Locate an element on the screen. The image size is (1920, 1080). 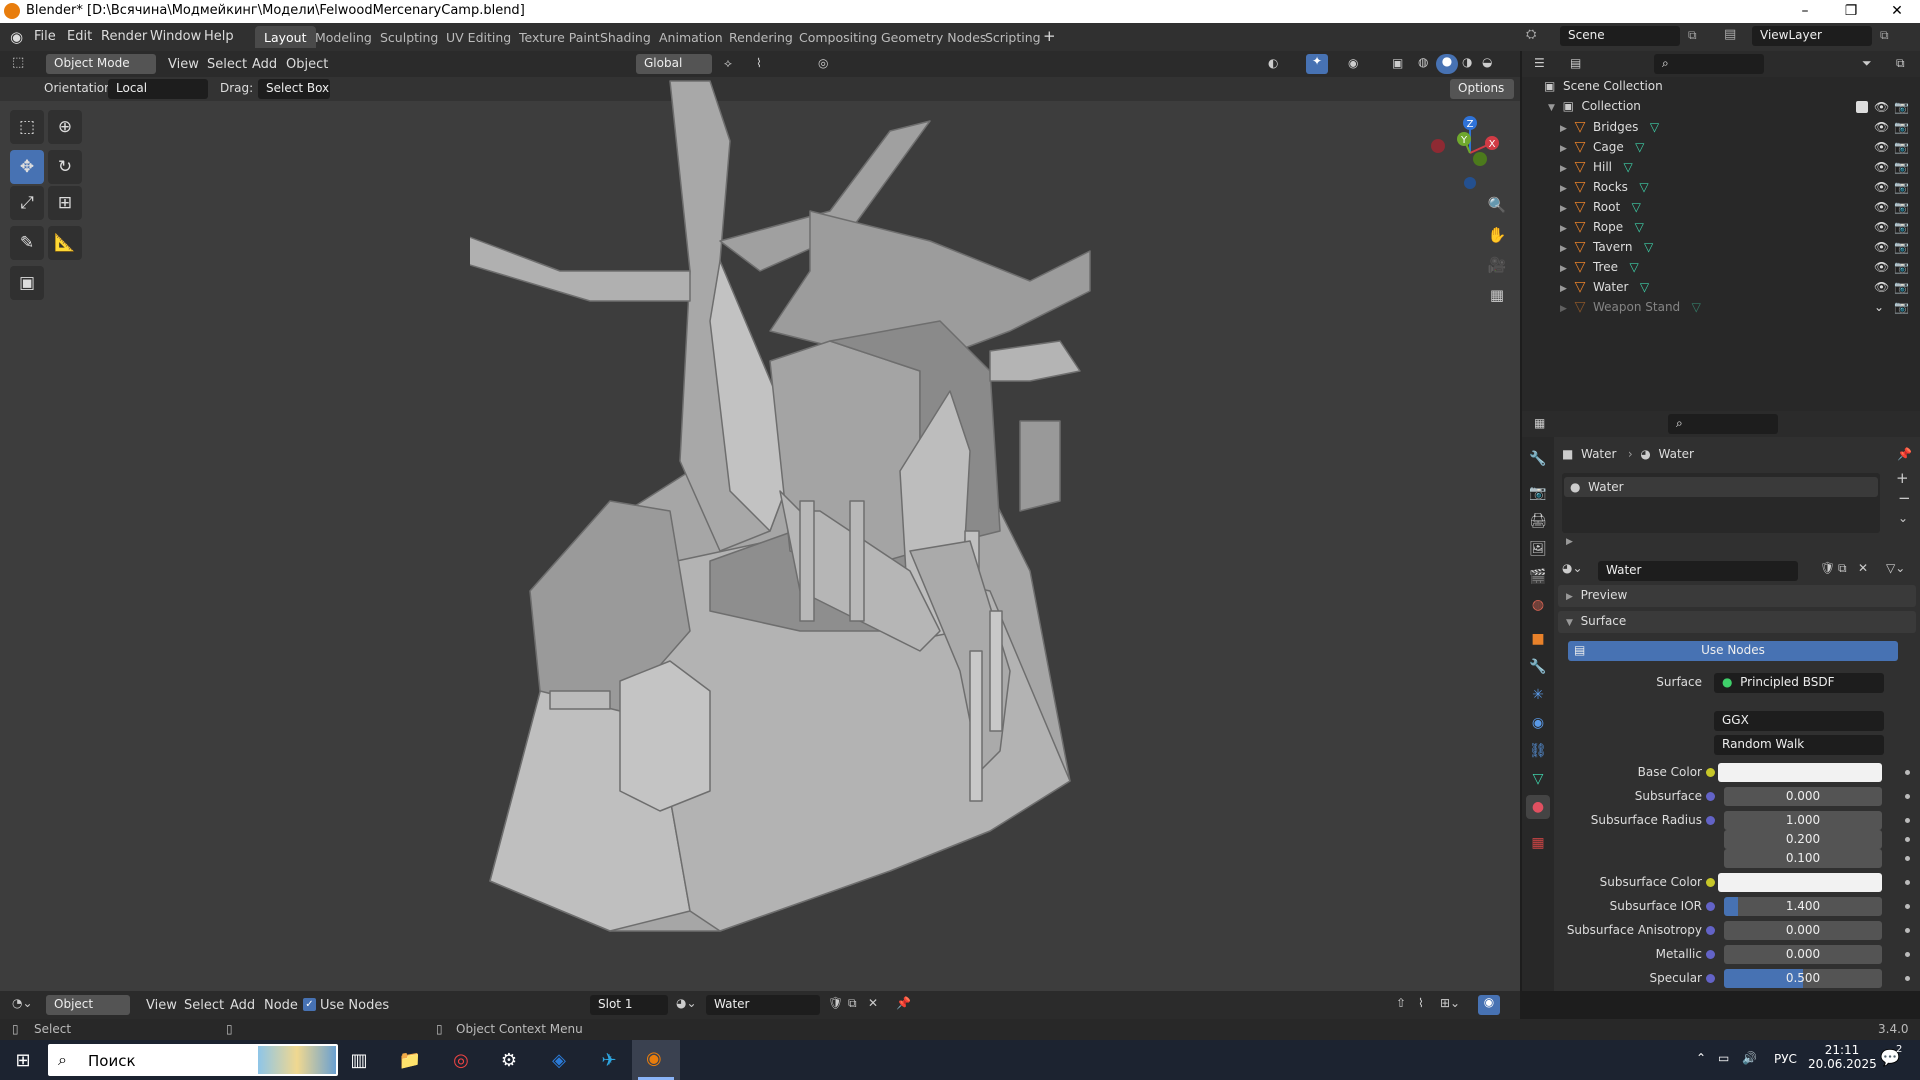
add-workspace-button: + is located at coordinates (1049, 36).